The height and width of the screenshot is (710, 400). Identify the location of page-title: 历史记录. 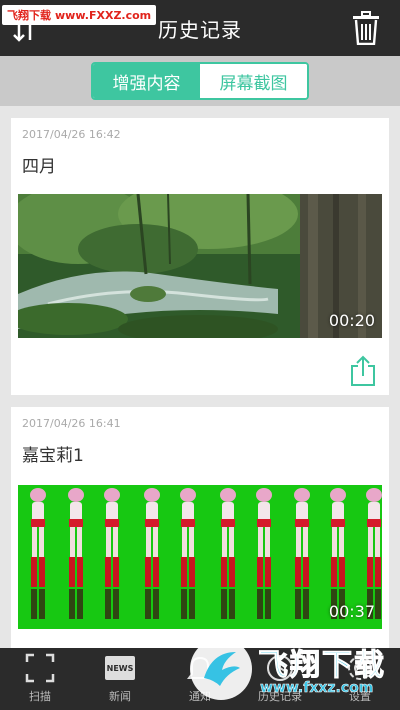
(200, 30).